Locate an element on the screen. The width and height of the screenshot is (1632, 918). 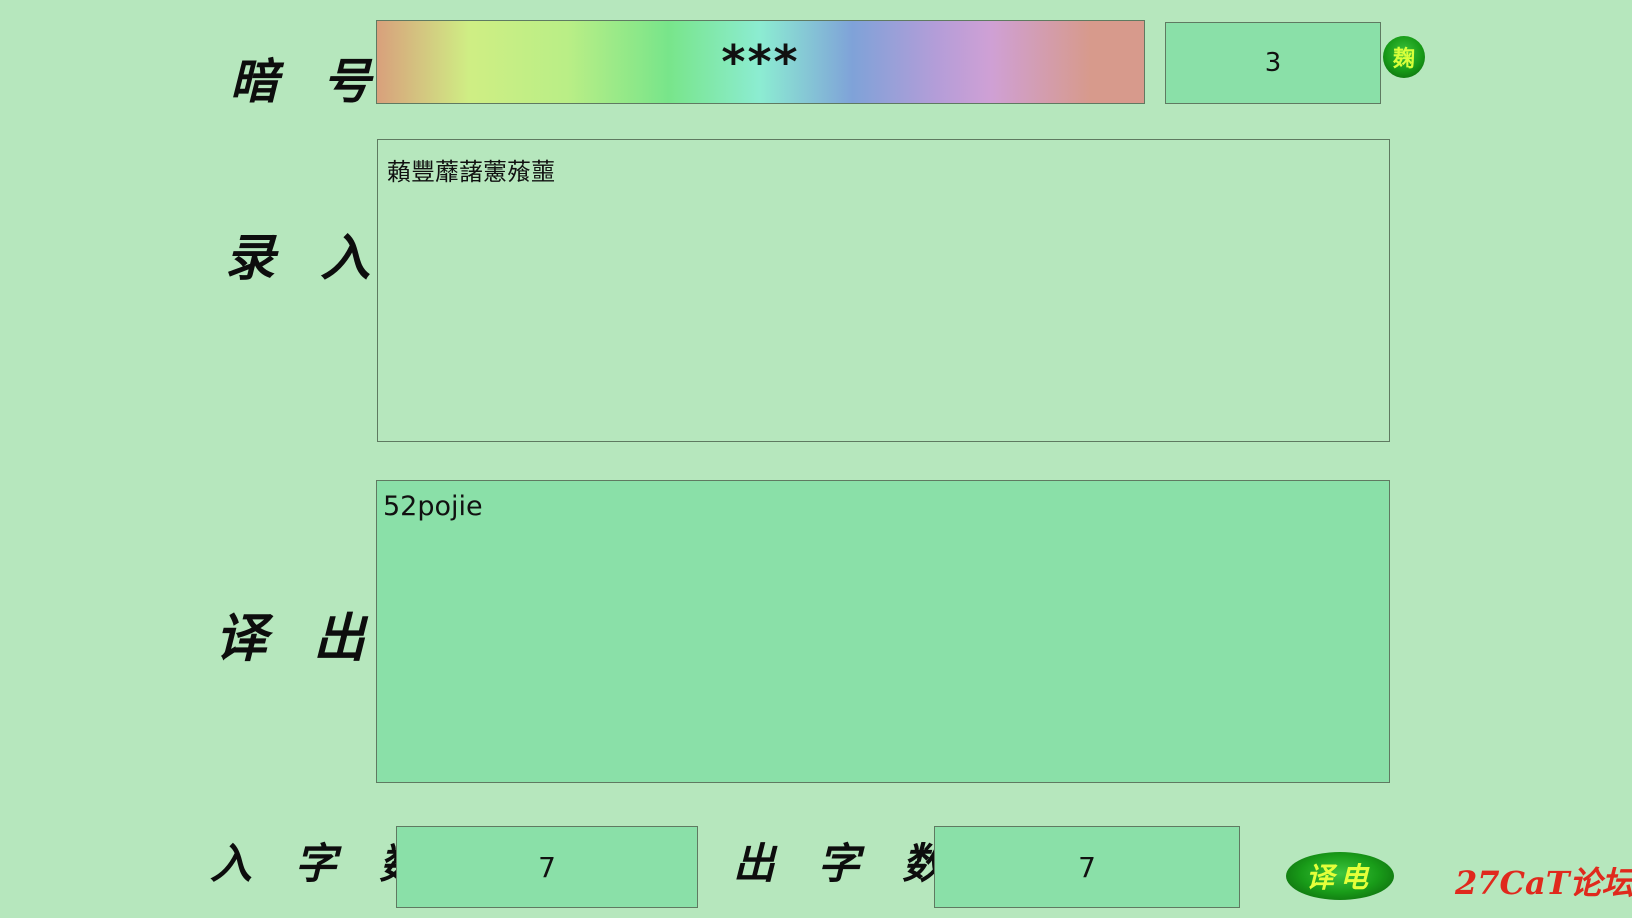
input-count-field: 7 is located at coordinates (547, 867).